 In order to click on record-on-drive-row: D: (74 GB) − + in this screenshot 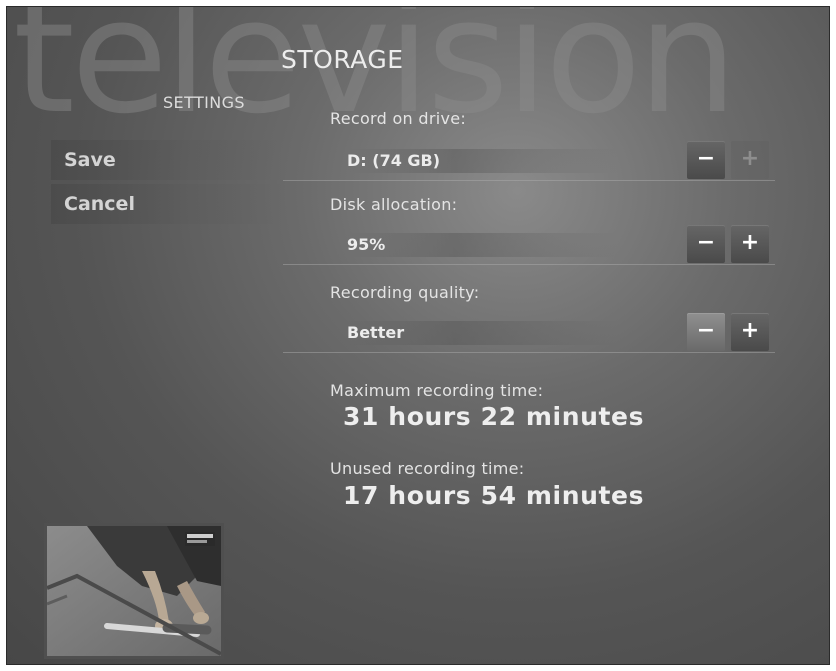, I will do `click(529, 159)`.